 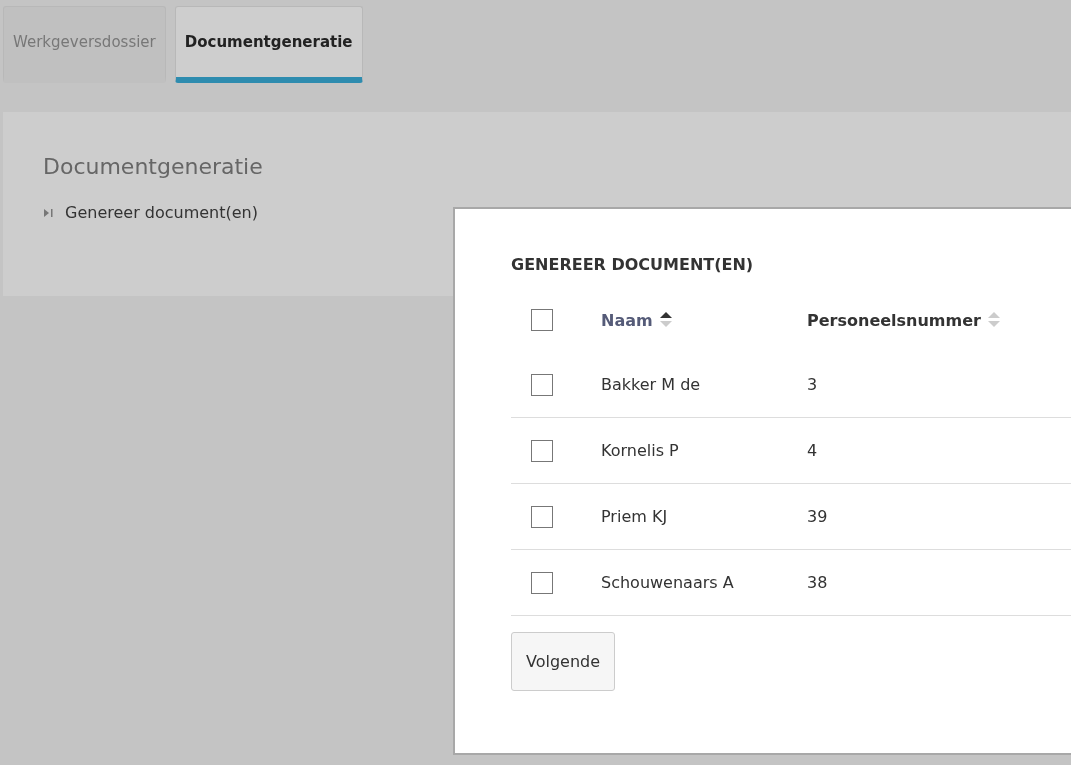 What do you see at coordinates (817, 516) in the screenshot?
I see `table-cell: 39` at bounding box center [817, 516].